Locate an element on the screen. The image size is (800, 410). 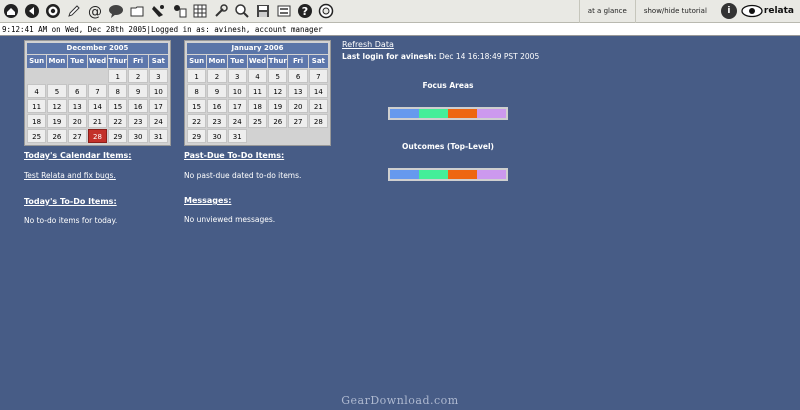
show-hide-tutorial-link: show/hide tutorial is located at coordinates (674, 11).